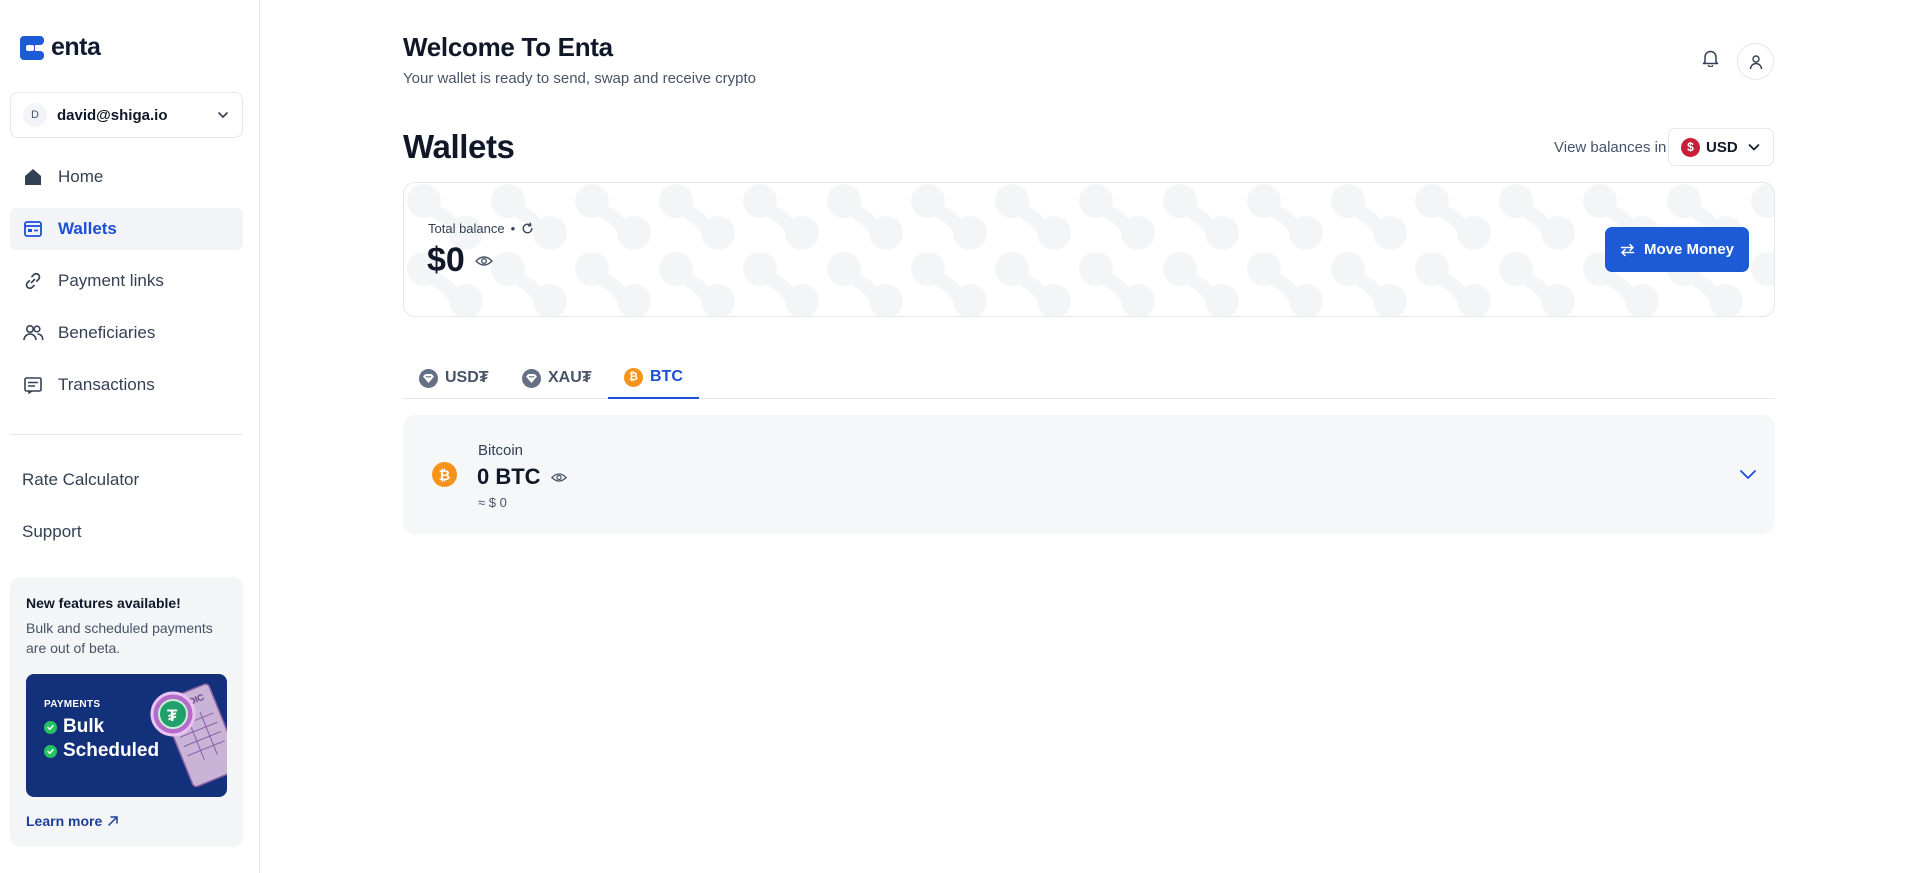  I want to click on profile-button, so click(1755, 61).